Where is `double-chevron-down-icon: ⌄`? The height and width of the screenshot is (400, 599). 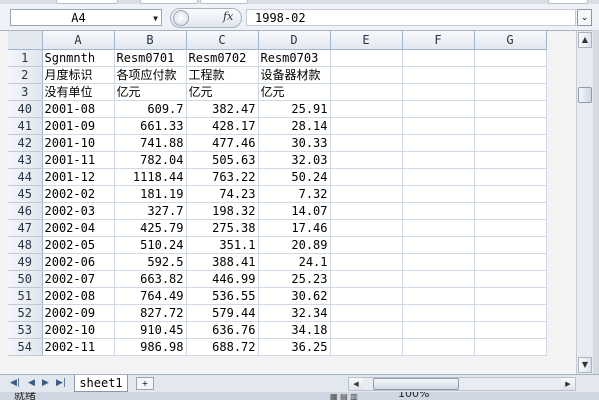
double-chevron-down-icon: ⌄ is located at coordinates (584, 17).